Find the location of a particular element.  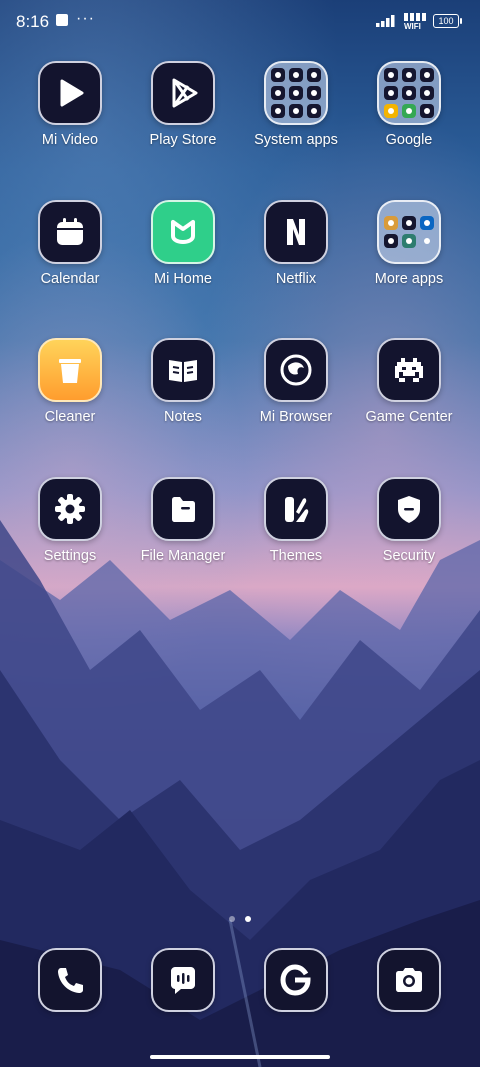

notification-icon is located at coordinates (62, 20).